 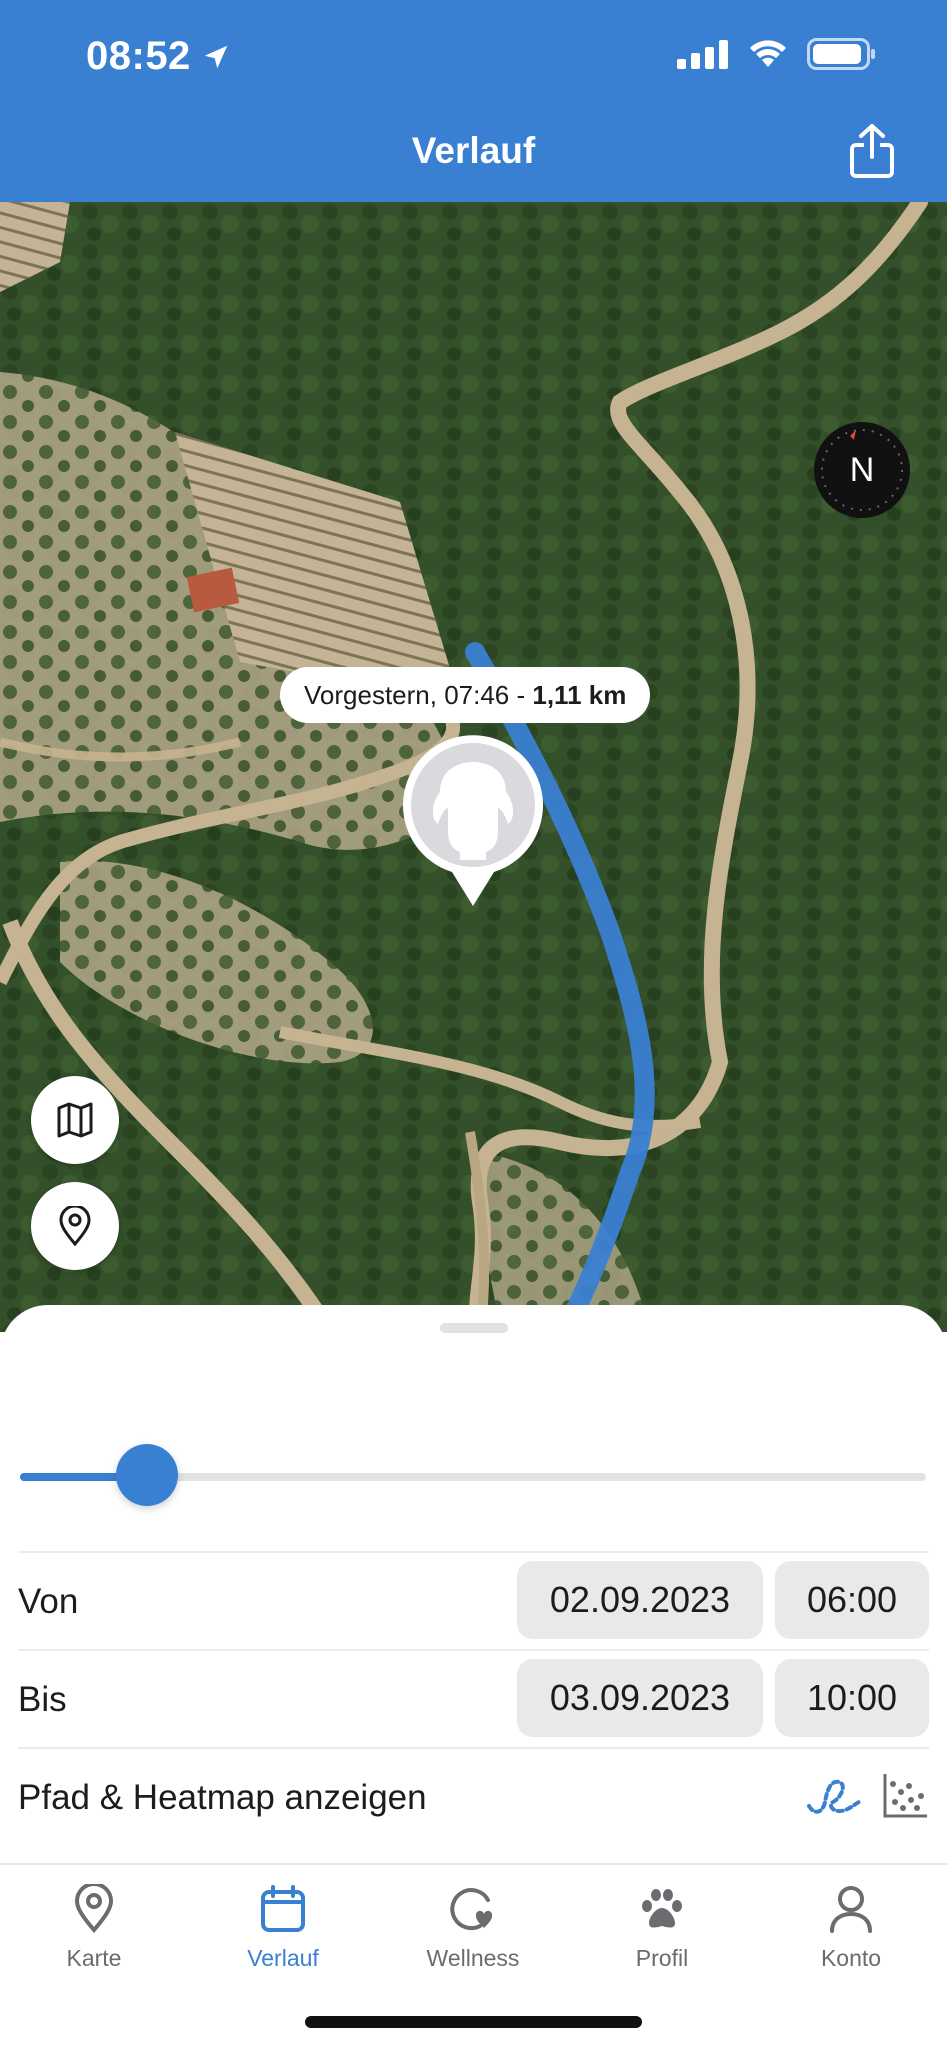 I want to click on tab-profil: Profil, so click(x=662, y=1927).